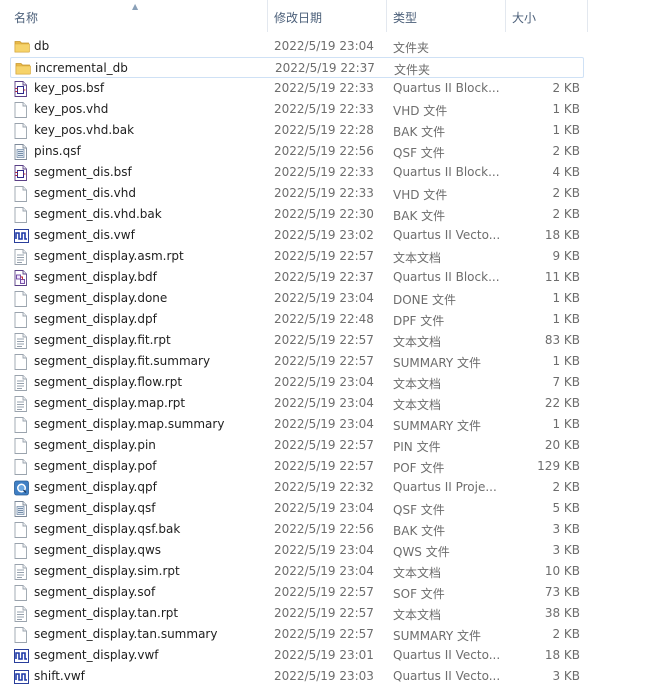  Describe the element at coordinates (425, 300) in the screenshot. I see `file-type: DONE 文件` at that location.